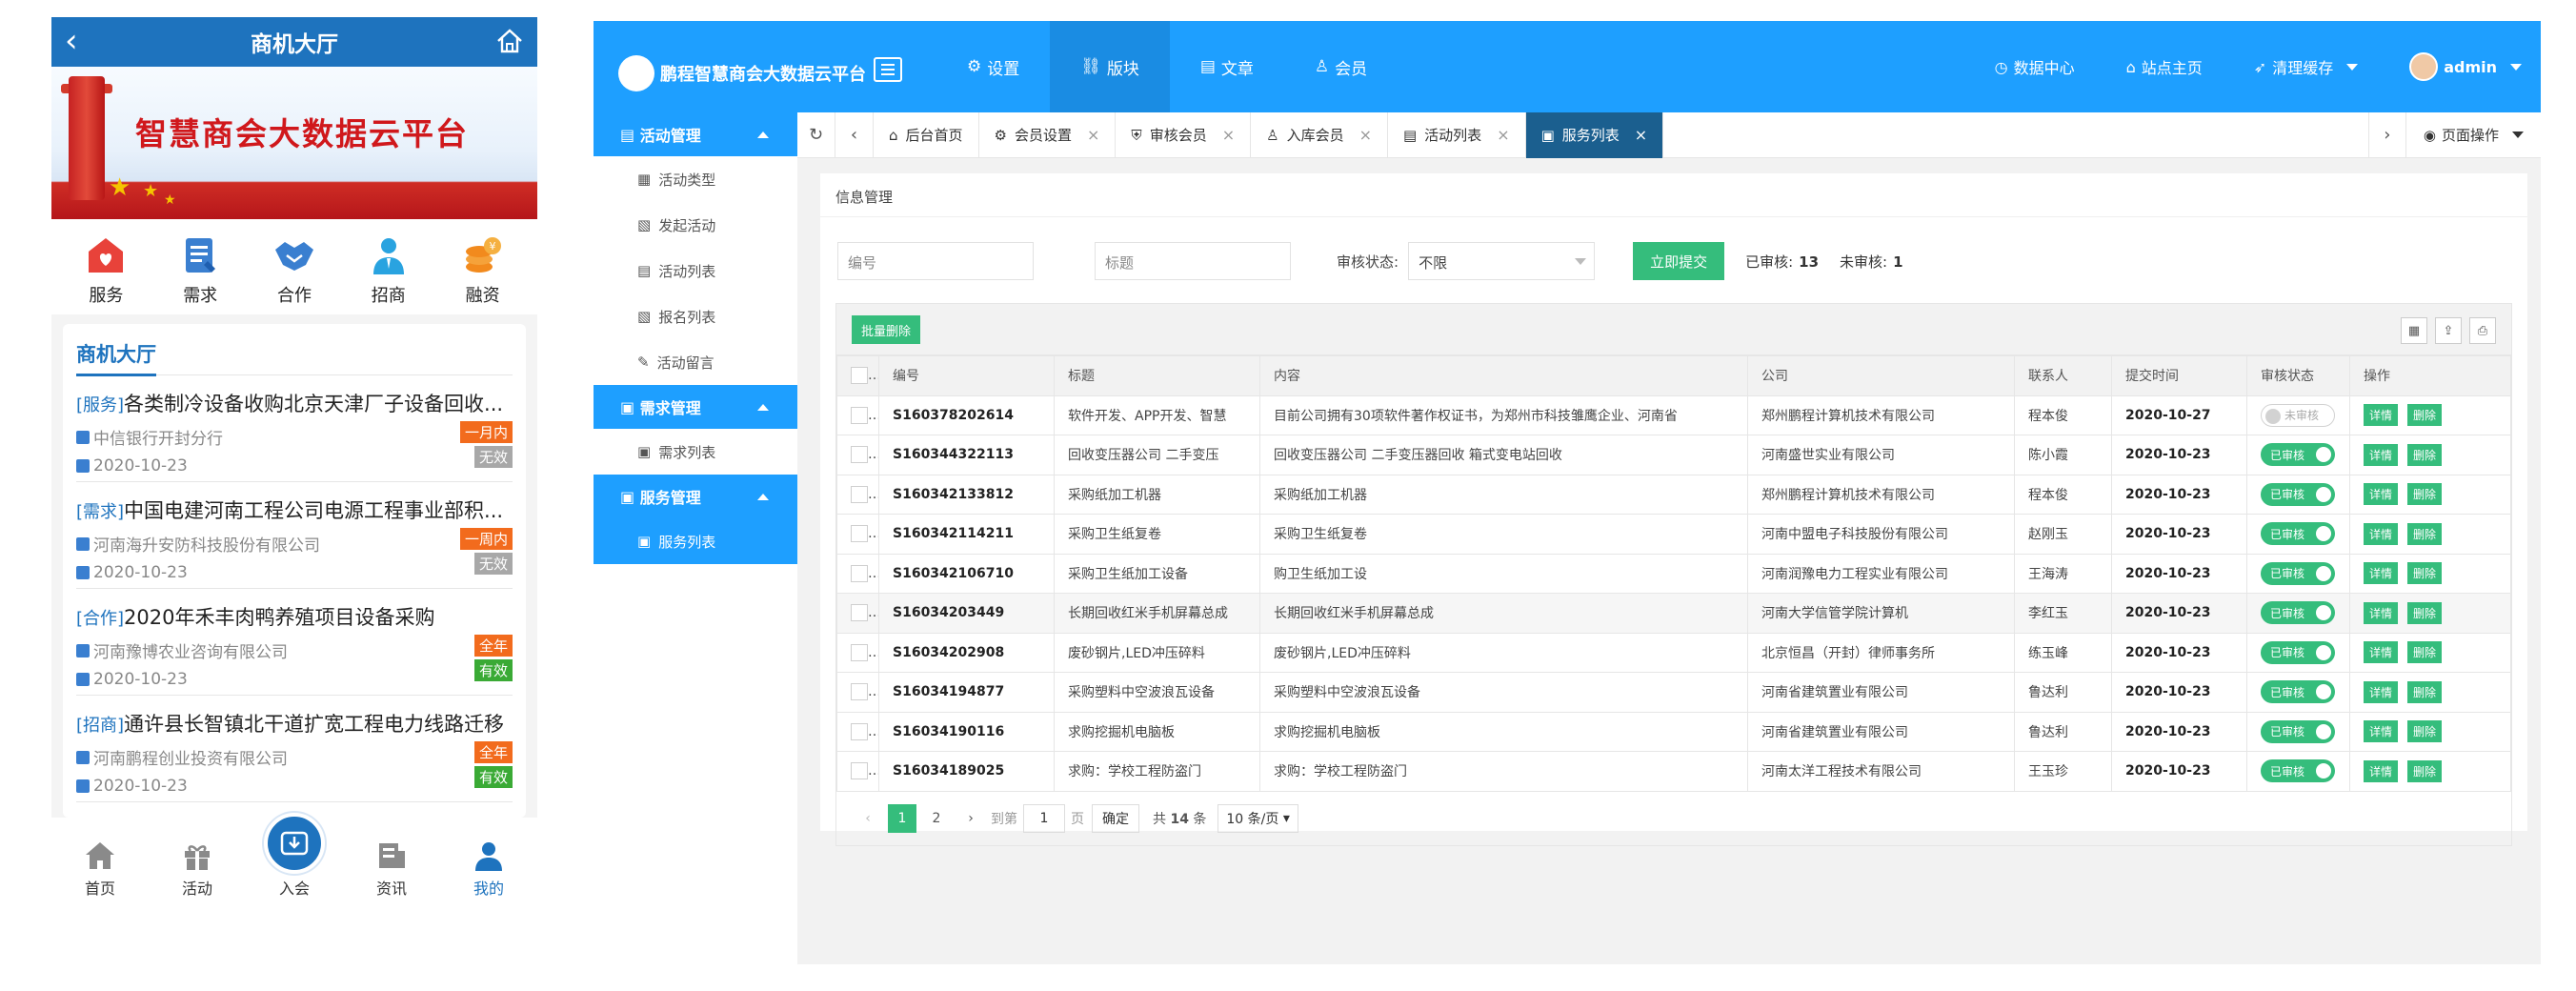  I want to click on column-header: 公司, so click(1881, 375).